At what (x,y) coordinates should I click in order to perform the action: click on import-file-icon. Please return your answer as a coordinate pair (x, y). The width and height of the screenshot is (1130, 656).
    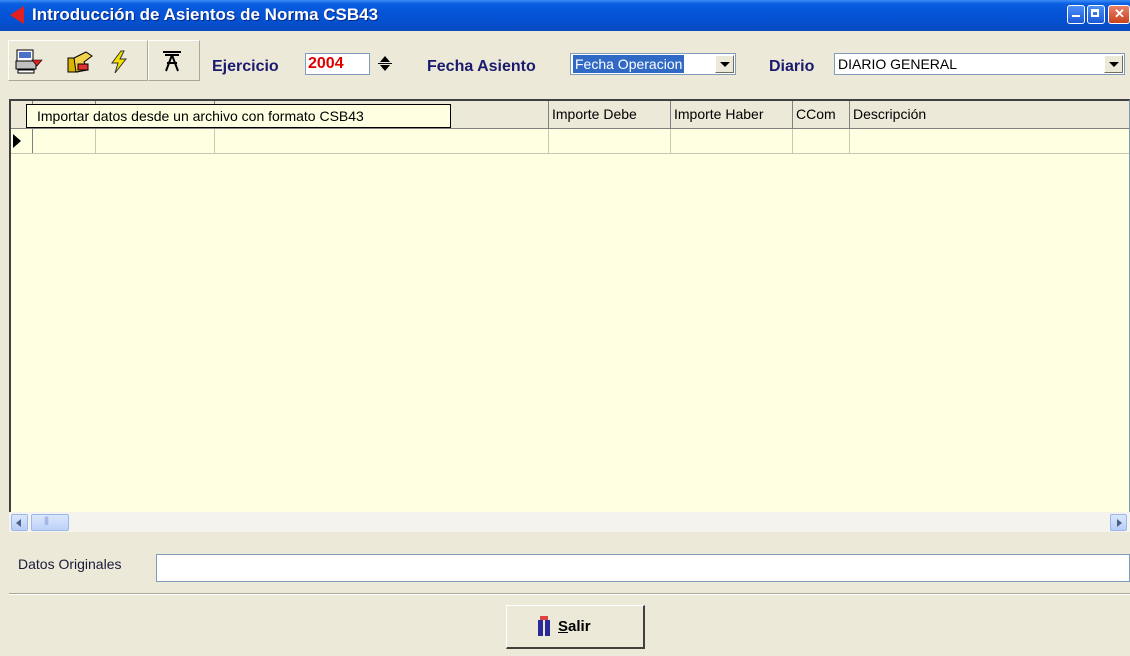
    Looking at the image, I should click on (29, 61).